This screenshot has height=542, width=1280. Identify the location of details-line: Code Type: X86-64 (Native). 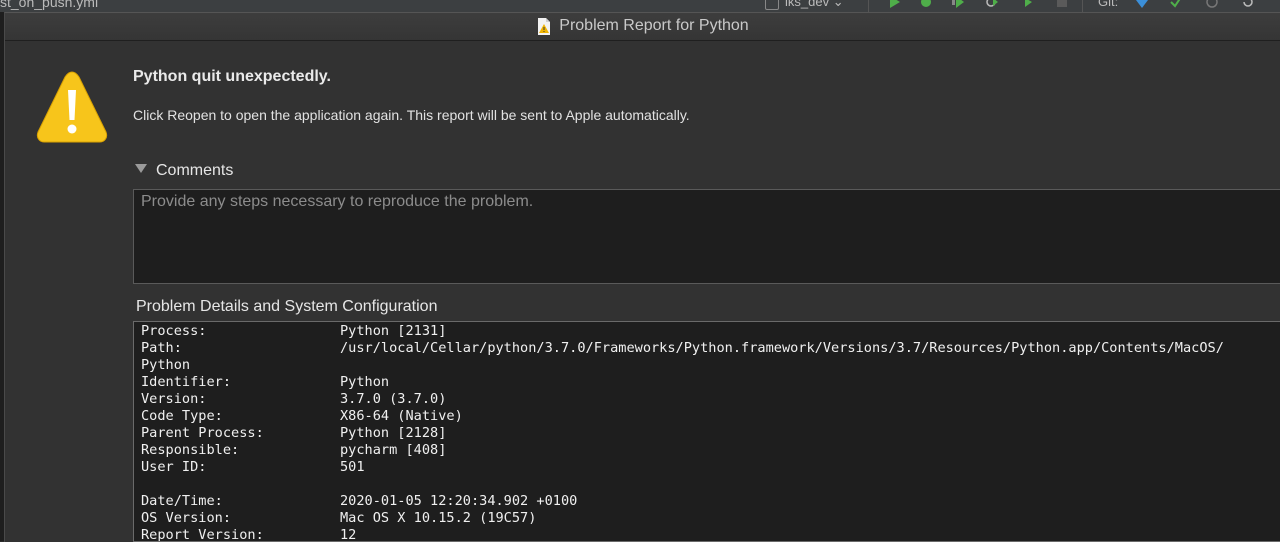
(707, 416).